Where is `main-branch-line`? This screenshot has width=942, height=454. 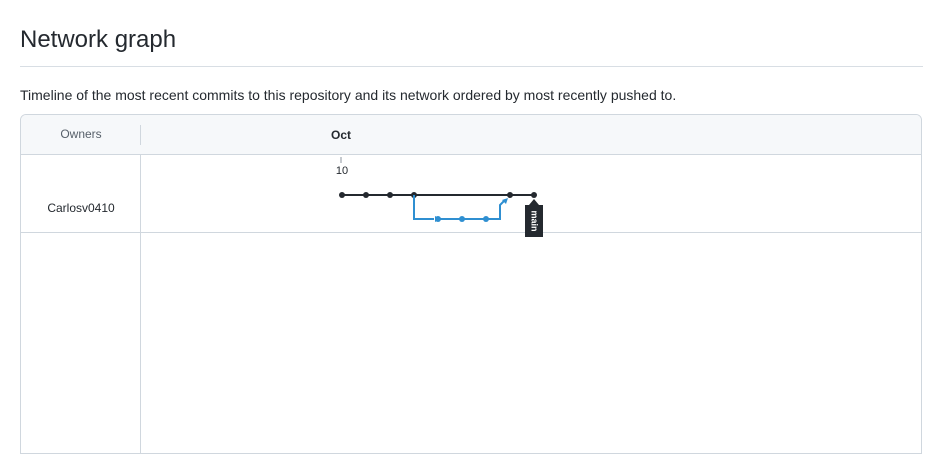 main-branch-line is located at coordinates (438, 195).